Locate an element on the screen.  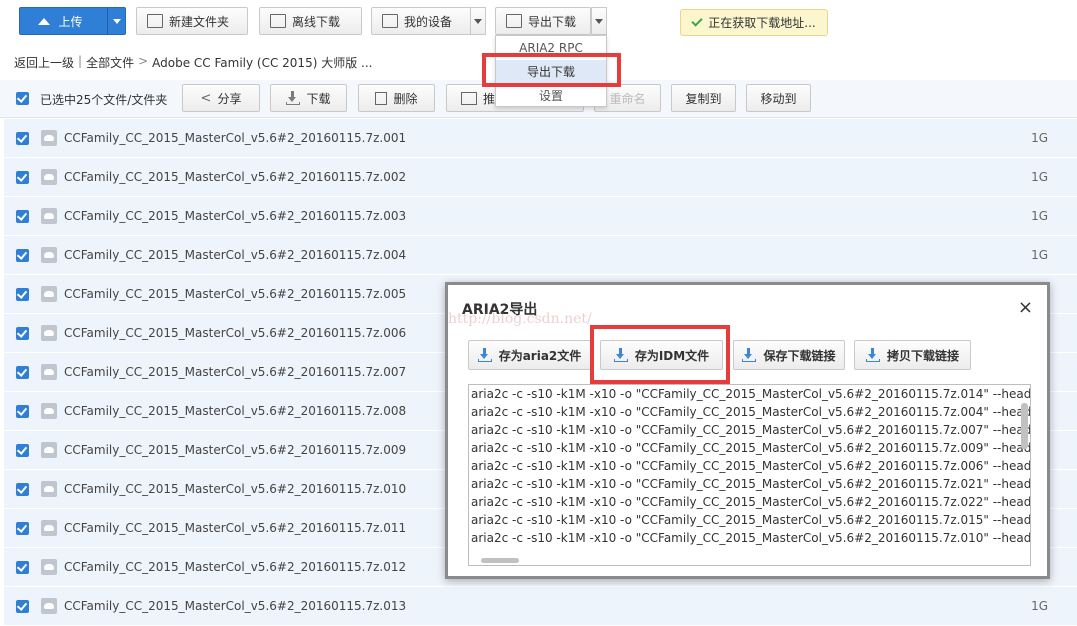
save-aria2-file-button: 存为aria2文件 is located at coordinates (529, 355).